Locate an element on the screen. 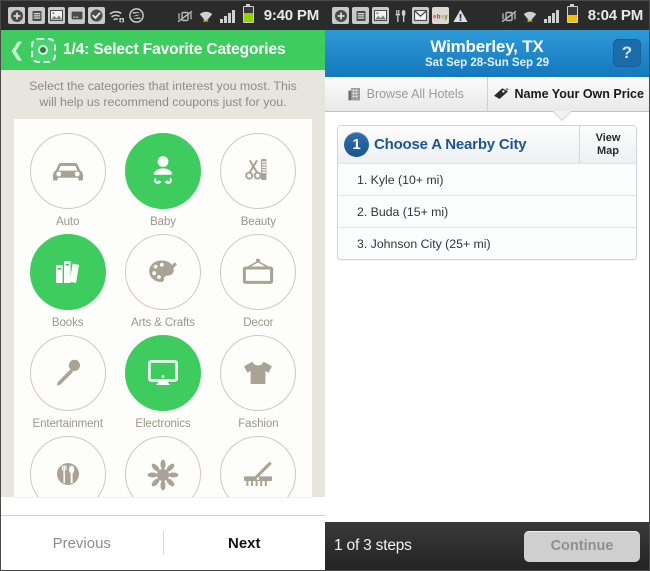 This screenshot has height=571, width=650. list-item: 2. Buda (15+ mi) is located at coordinates (487, 211).